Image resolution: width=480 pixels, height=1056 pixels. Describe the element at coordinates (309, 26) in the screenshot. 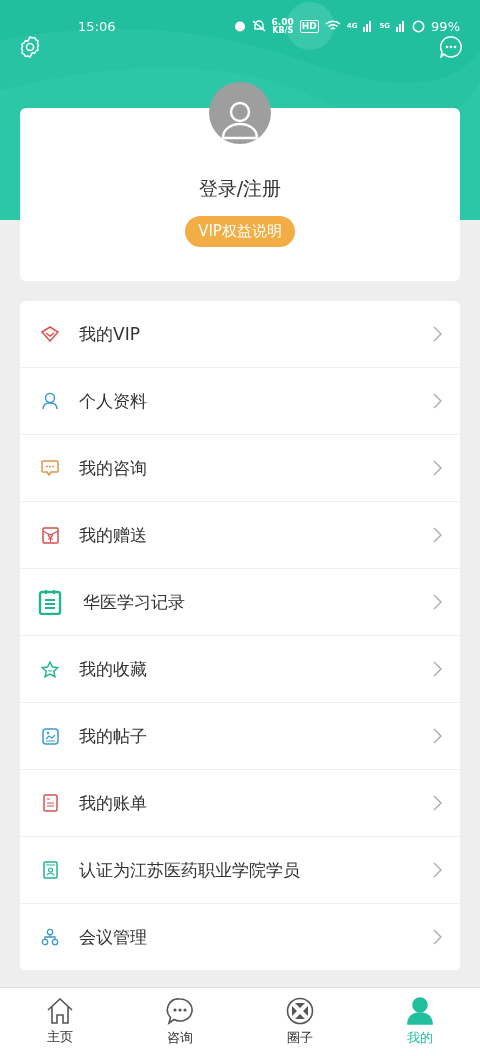

I see `hd-indicator: HD` at that location.